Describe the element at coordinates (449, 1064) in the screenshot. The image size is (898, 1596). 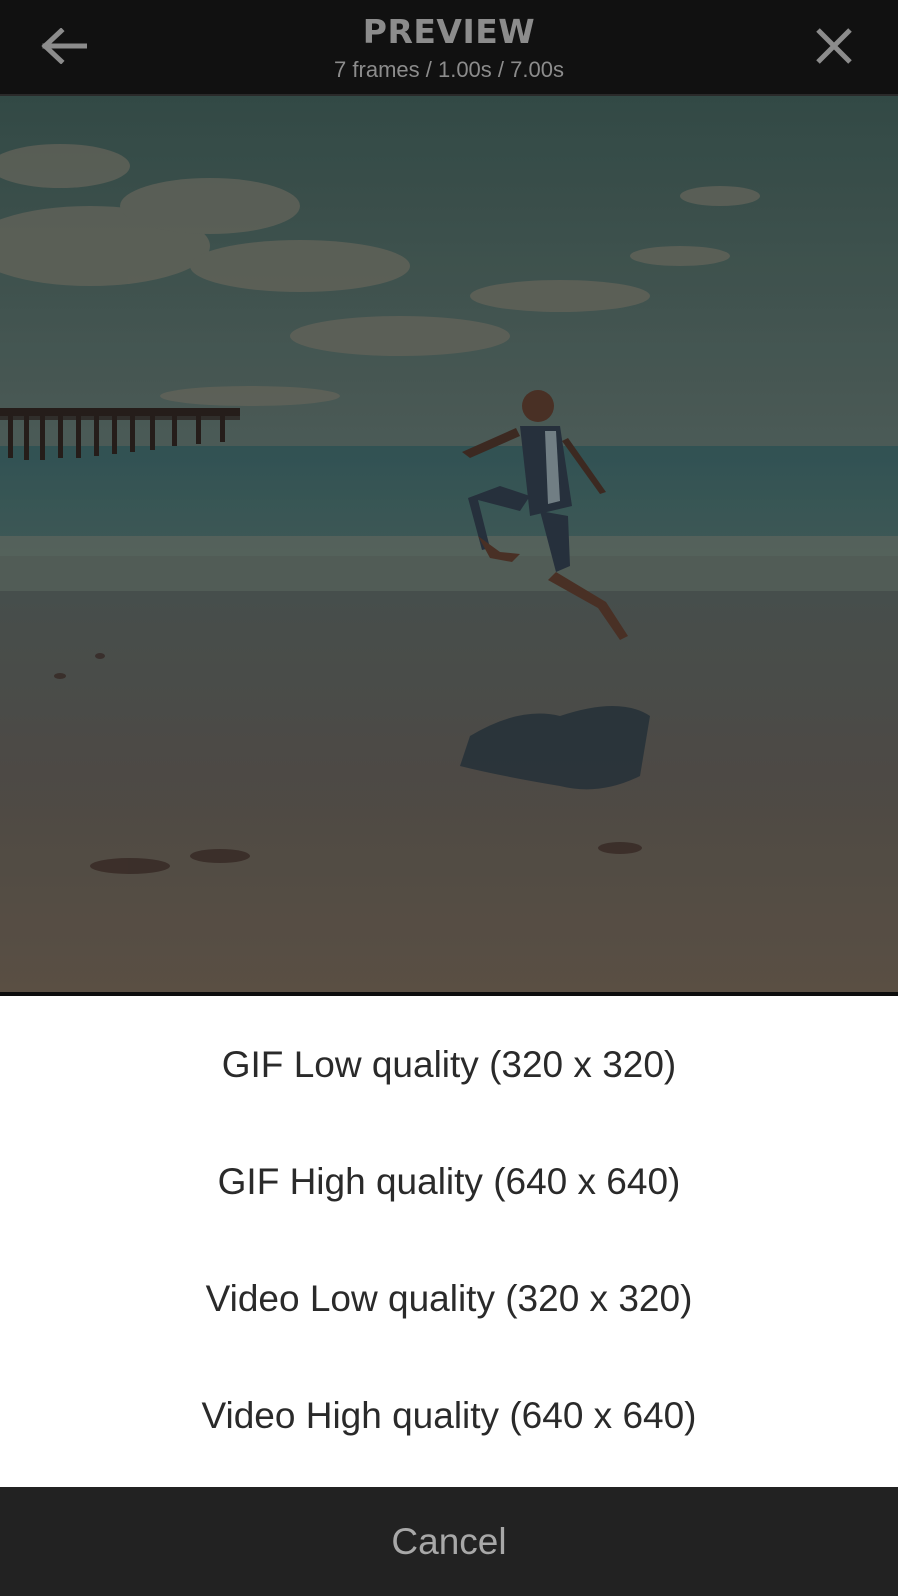
I see `option-gif-low: GIF Low quality (320 x 320)` at that location.